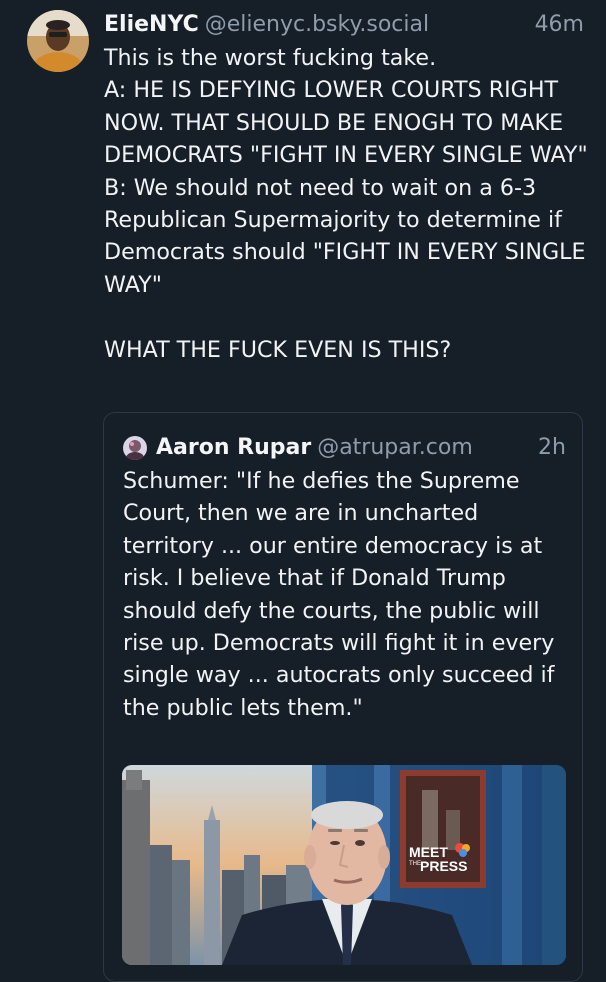 The height and width of the screenshot is (982, 606). I want to click on post-timestamp: 46m, so click(559, 25).